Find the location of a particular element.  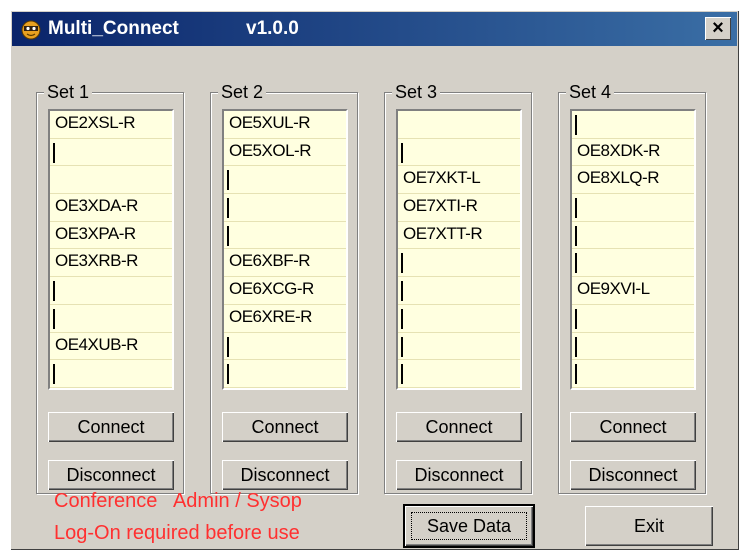

save-data-button: Save Data is located at coordinates (469, 526).